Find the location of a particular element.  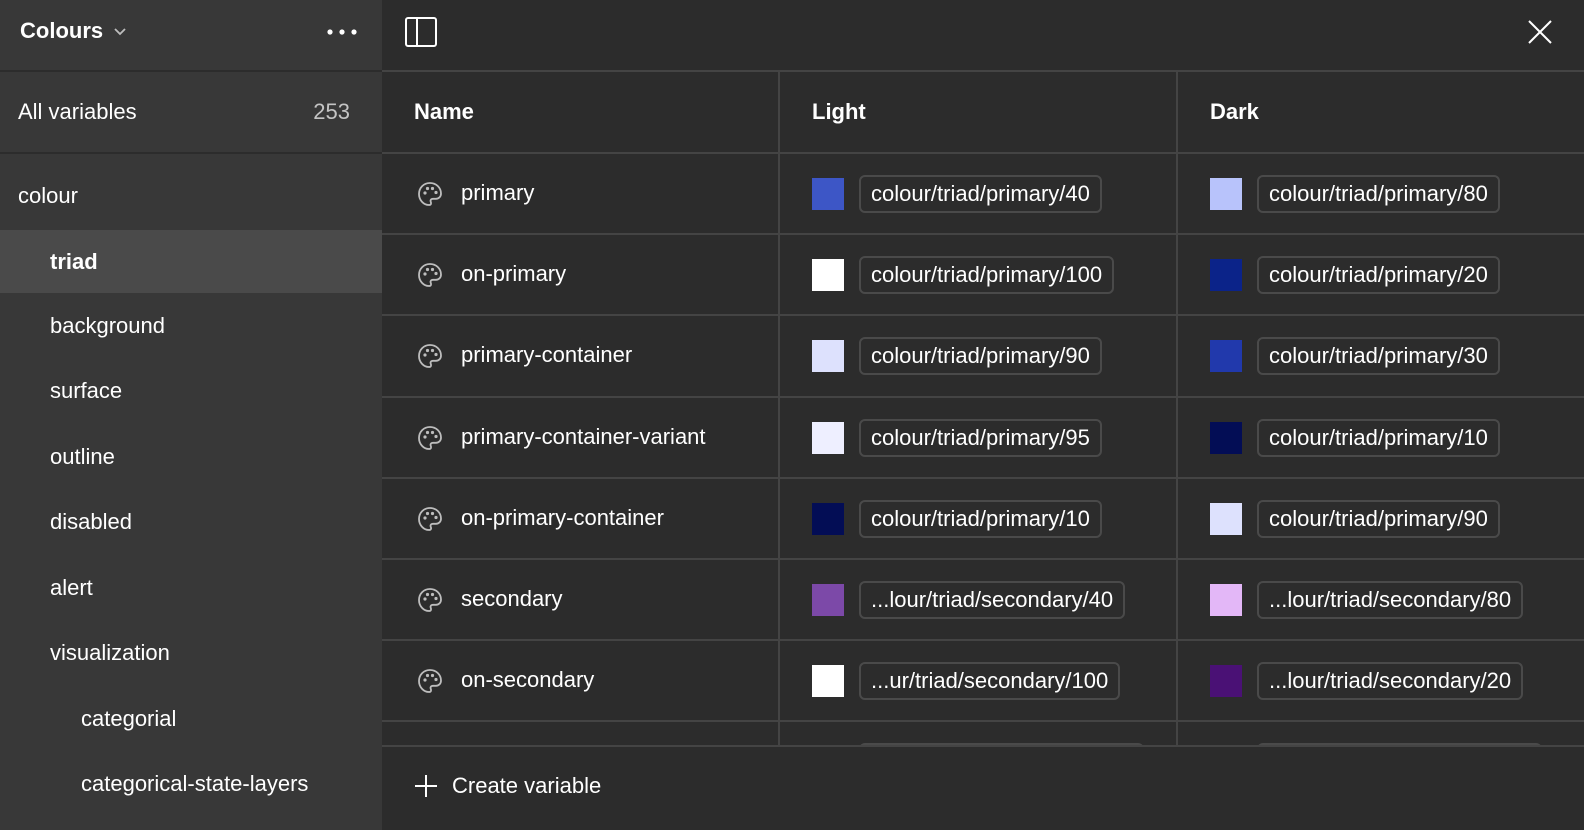

all-variables-label: All variables is located at coordinates (77, 111).